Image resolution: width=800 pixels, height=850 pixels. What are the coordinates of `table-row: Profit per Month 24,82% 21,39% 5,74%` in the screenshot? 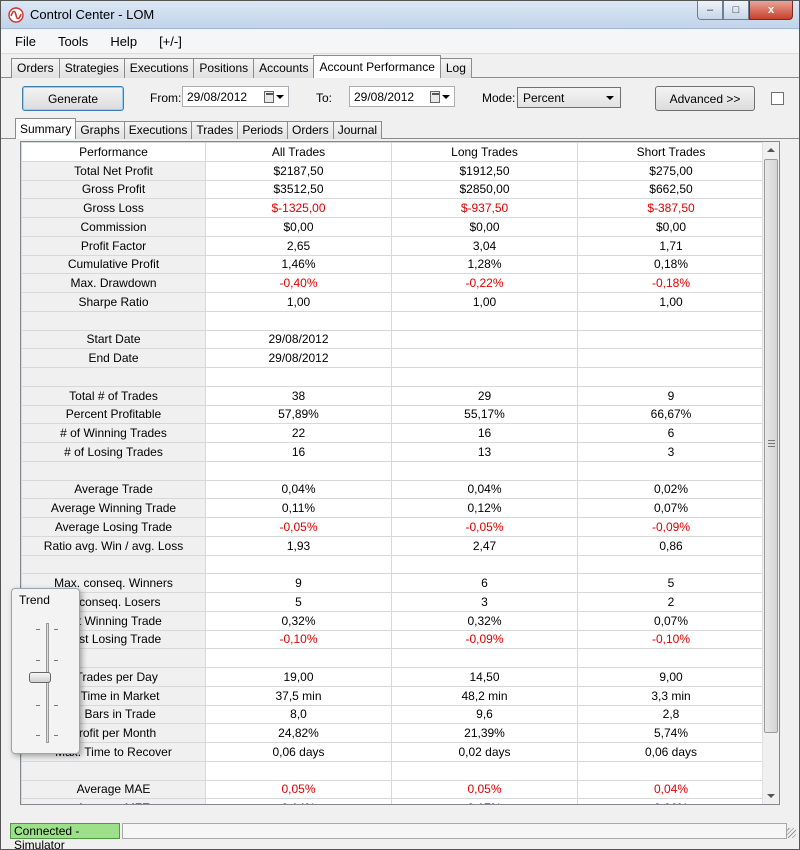 It's located at (393, 733).